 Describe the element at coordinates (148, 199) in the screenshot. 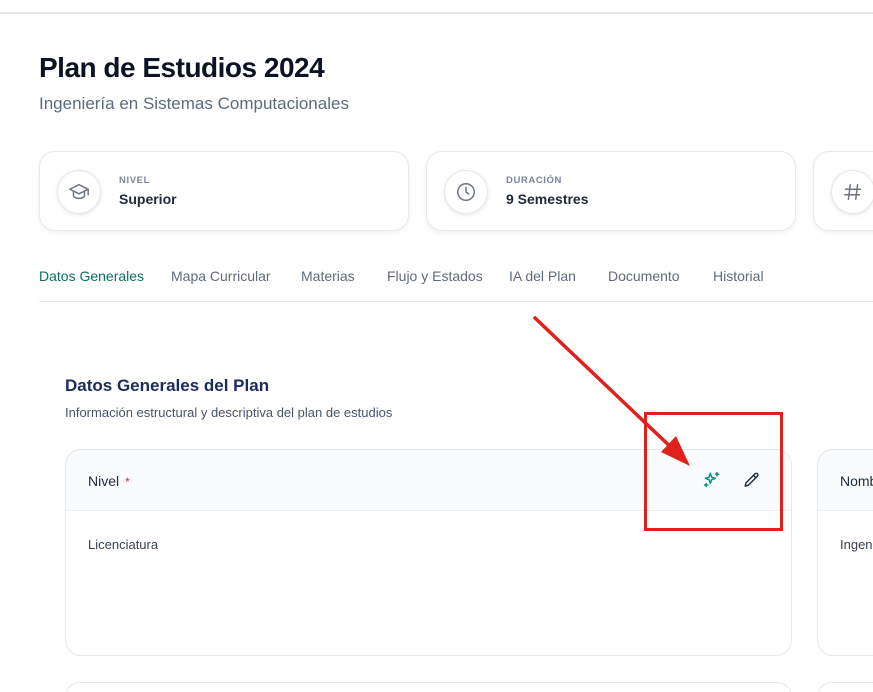

I see `stat-value: Superior` at that location.